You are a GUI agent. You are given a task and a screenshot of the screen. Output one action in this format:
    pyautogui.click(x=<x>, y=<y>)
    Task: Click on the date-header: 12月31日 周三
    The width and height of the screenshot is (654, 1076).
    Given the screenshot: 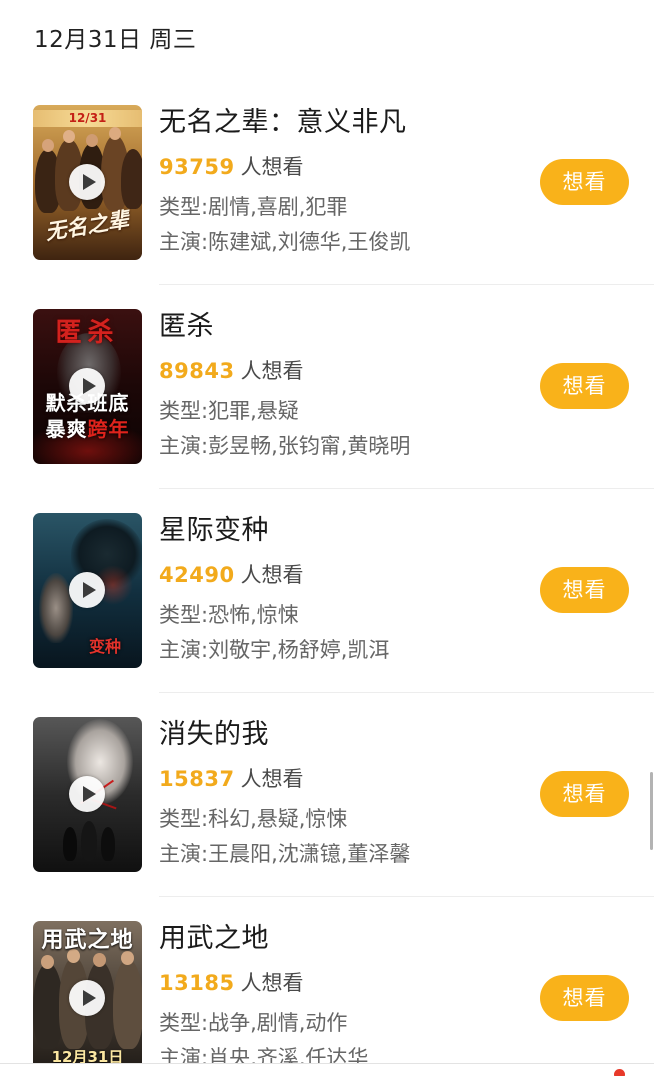 What is the action you would take?
    pyautogui.click(x=115, y=40)
    